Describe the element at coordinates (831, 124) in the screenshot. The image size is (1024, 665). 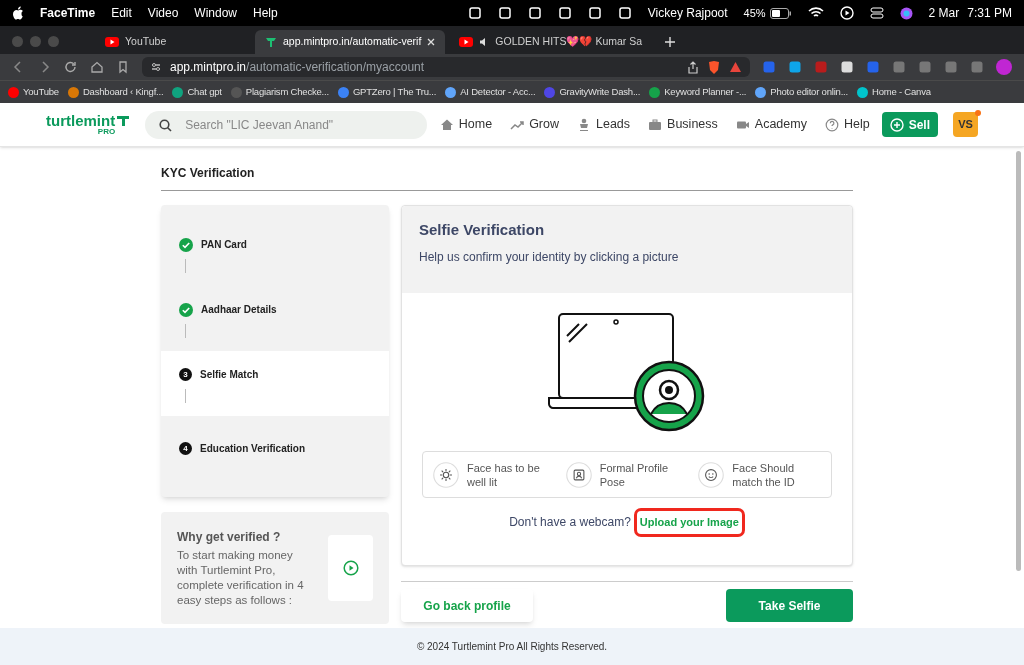
I see `help-icon` at that location.